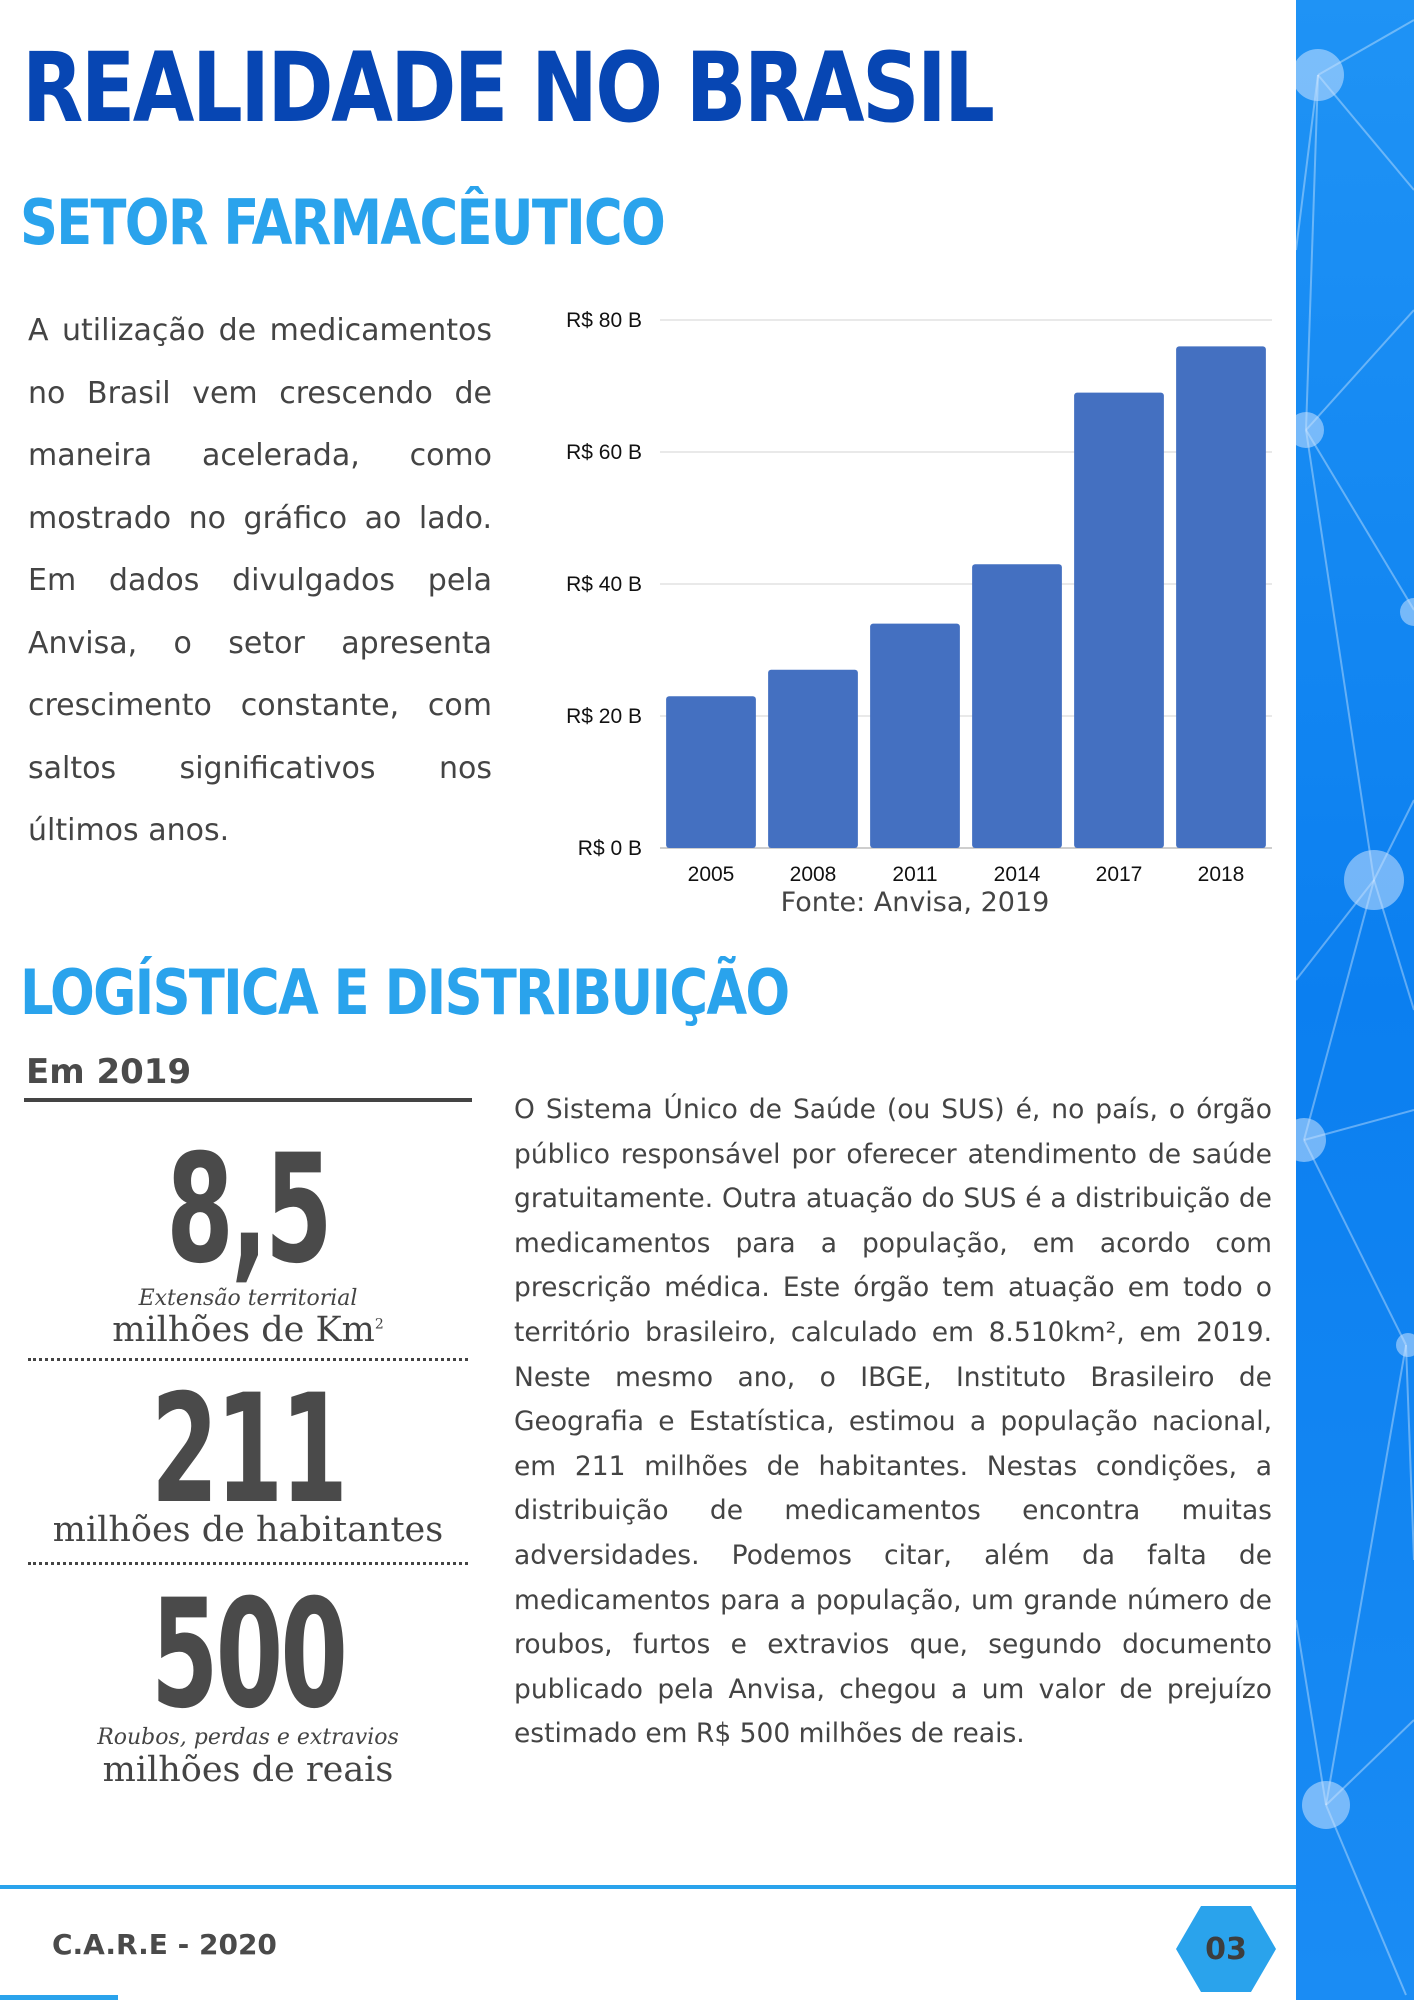 Image resolution: width=1414 pixels, height=2000 pixels. What do you see at coordinates (249, 1210) in the screenshot?
I see `stat-area-value: 8,5` at bounding box center [249, 1210].